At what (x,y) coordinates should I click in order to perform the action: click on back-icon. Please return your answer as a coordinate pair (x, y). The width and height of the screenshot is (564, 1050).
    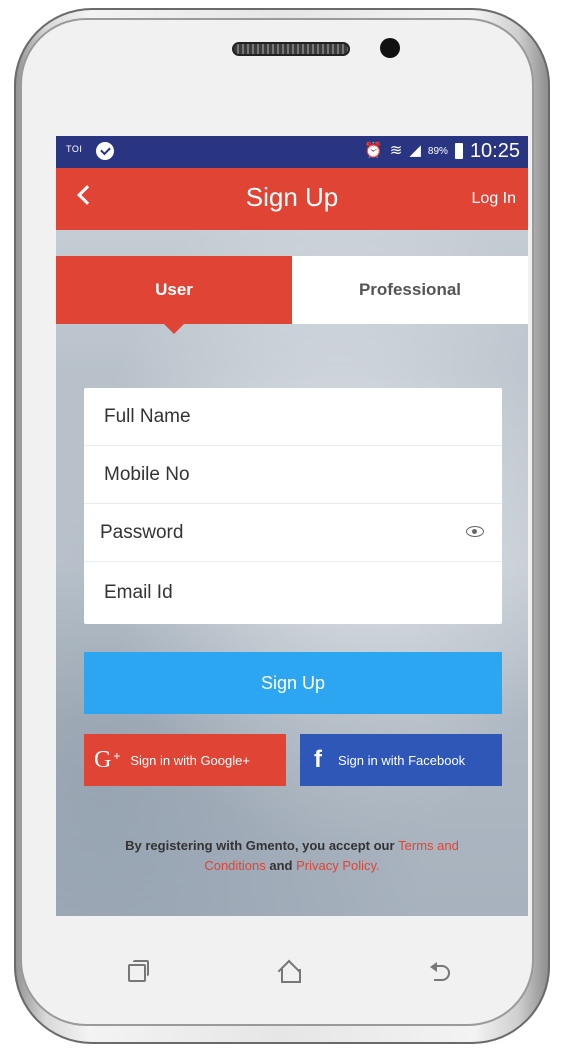
    Looking at the image, I should click on (442, 972).